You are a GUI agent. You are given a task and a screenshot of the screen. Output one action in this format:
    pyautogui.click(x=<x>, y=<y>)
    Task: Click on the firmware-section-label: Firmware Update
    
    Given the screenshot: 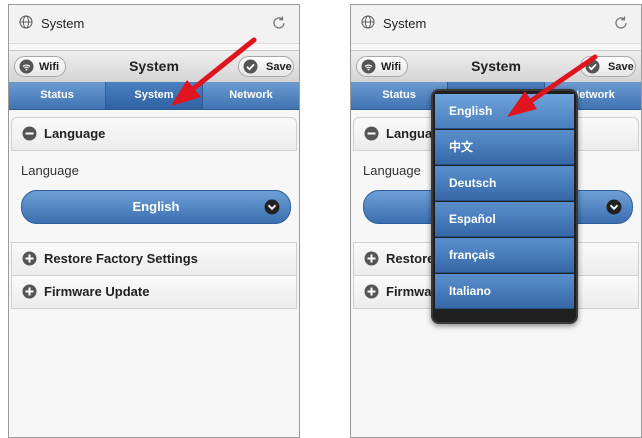 What is the action you would take?
    pyautogui.click(x=97, y=291)
    